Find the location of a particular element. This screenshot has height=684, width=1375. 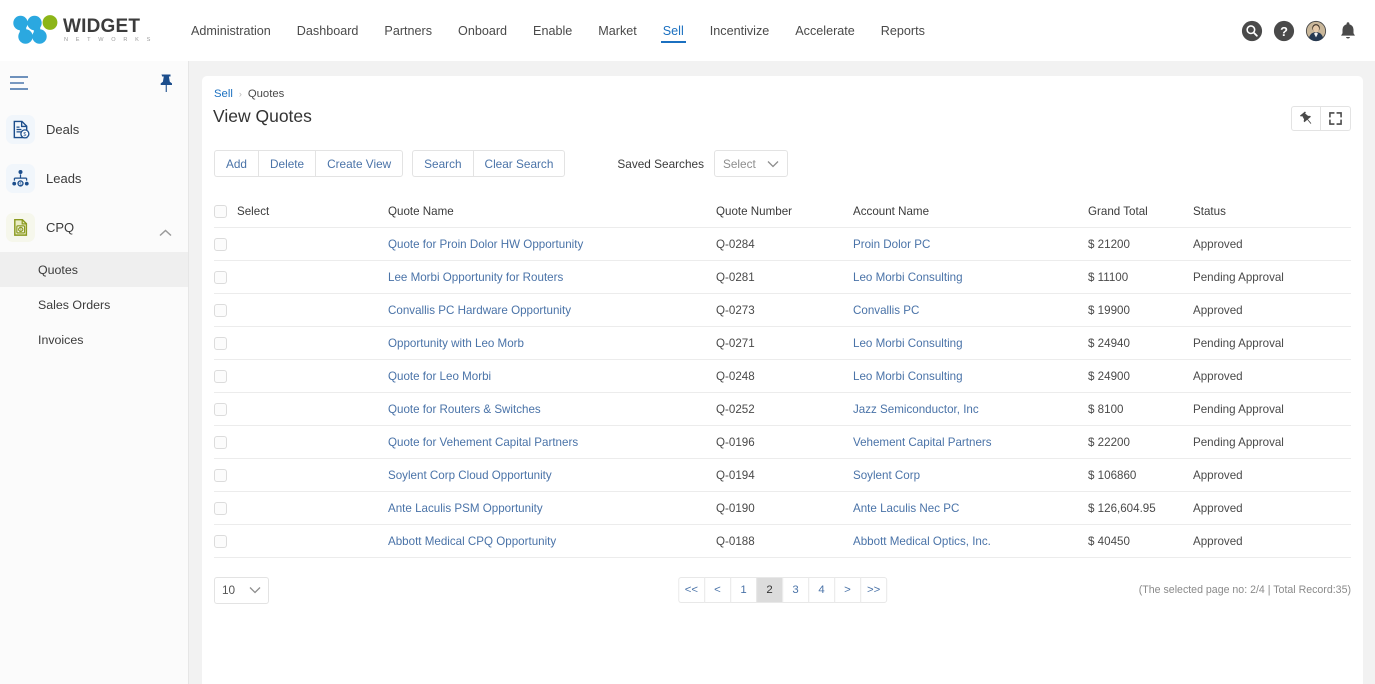

cell-quote-number: Q-0273 is located at coordinates (735, 310).